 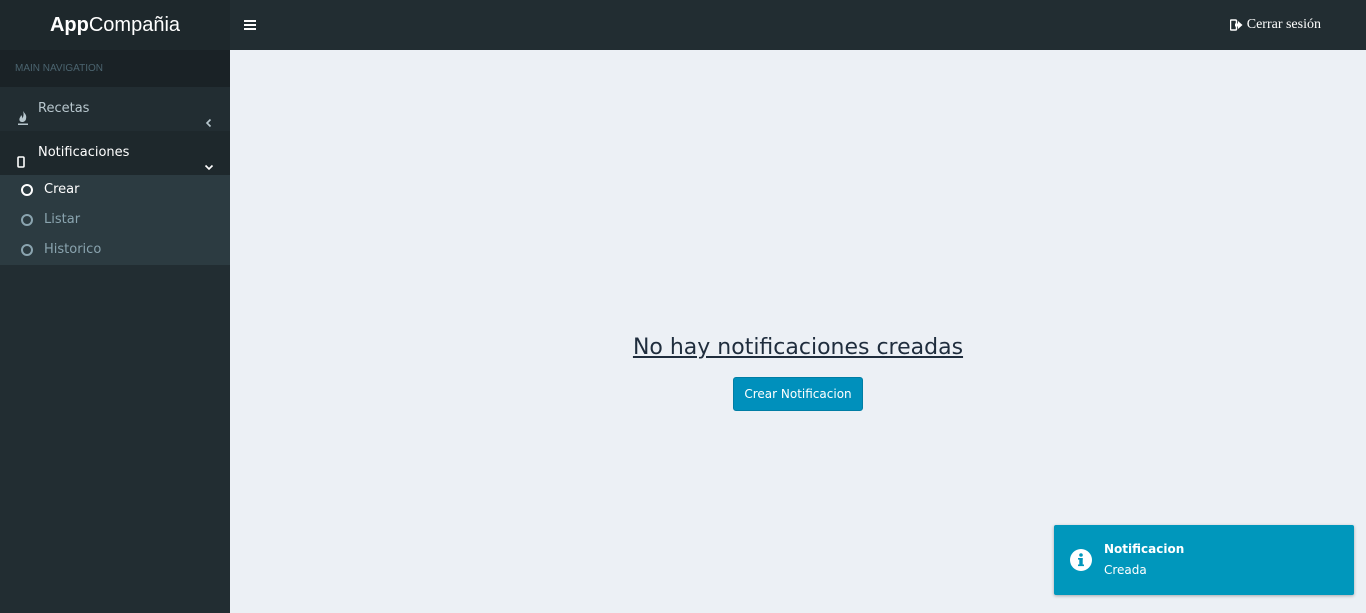 I want to click on logout-button: Cerrar sesión, so click(x=1275, y=25).